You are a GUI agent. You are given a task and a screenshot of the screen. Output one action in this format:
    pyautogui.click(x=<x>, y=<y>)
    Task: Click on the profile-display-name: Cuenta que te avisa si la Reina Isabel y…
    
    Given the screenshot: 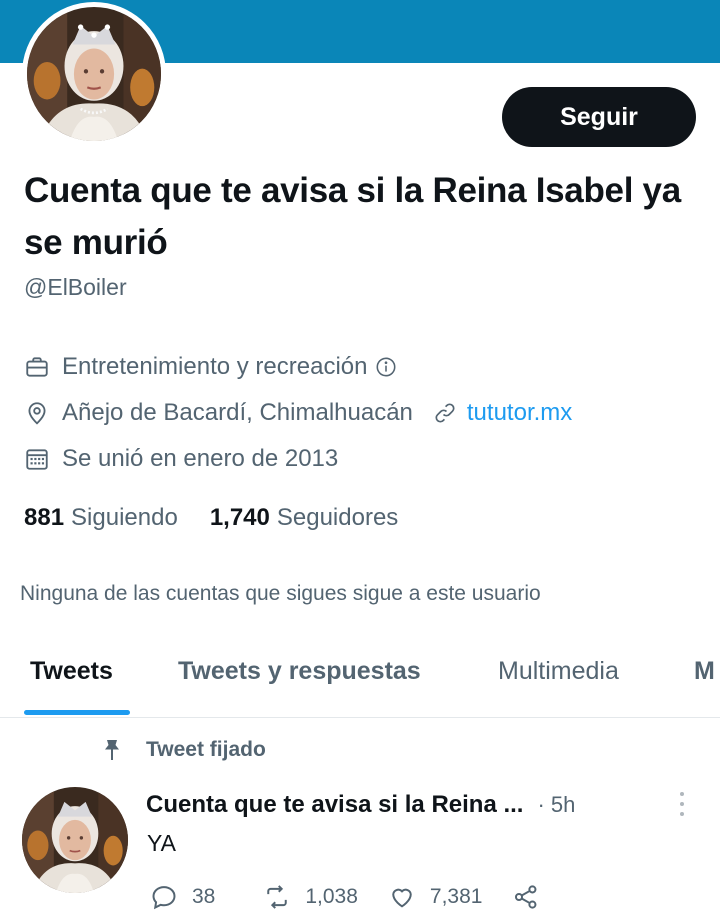 What is the action you would take?
    pyautogui.click(x=352, y=216)
    